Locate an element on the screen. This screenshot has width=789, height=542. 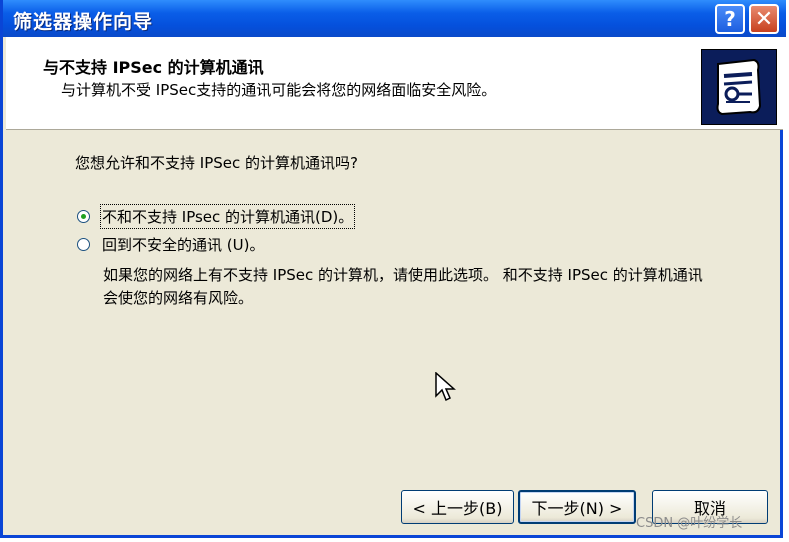
close-button: ✕ is located at coordinates (764, 19).